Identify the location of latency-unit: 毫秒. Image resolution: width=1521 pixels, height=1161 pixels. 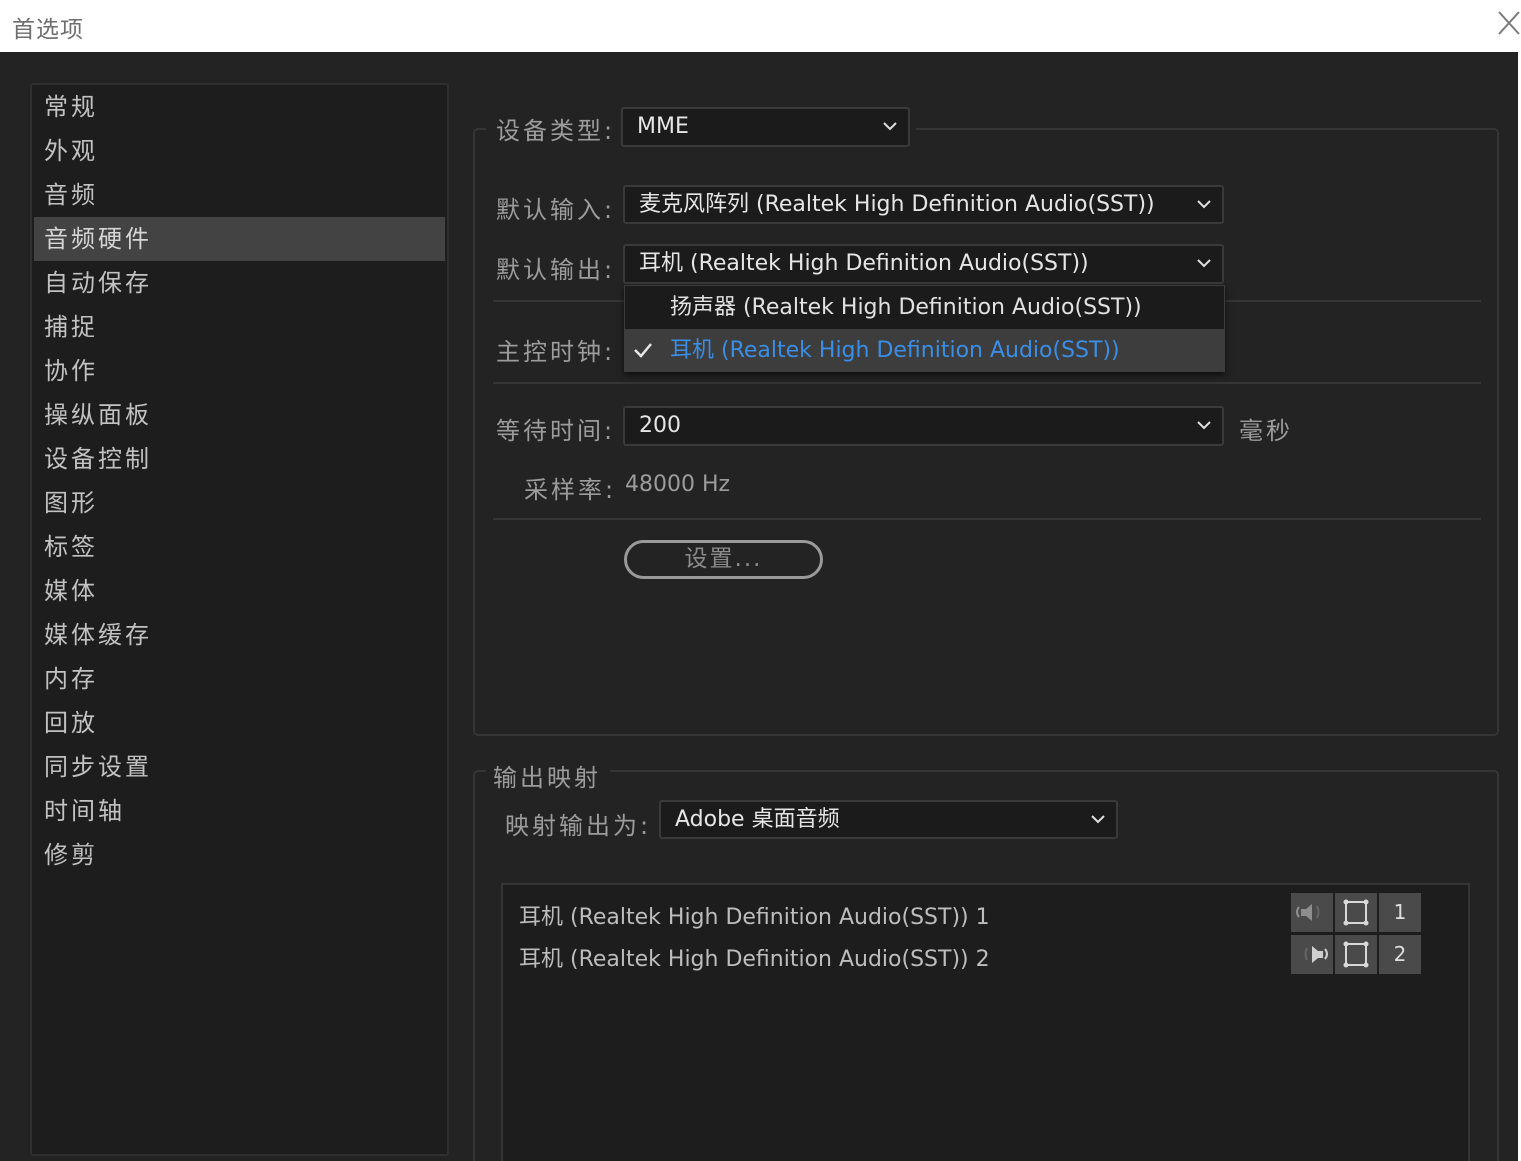
(1266, 431).